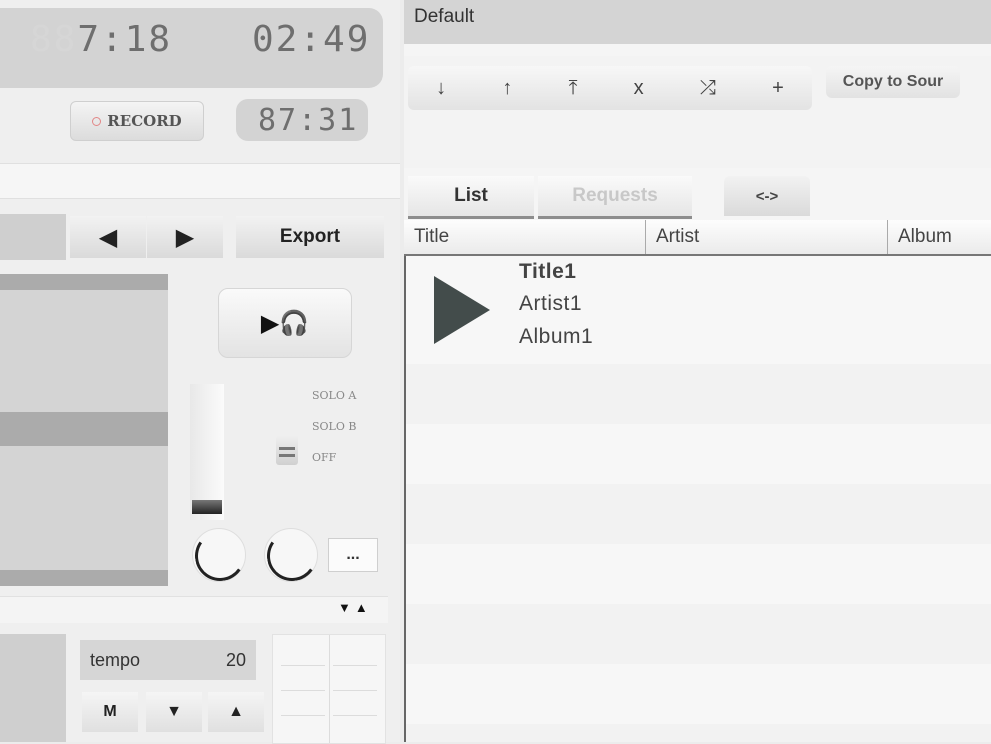  What do you see at coordinates (194, 609) in the screenshot?
I see `sort-bar` at bounding box center [194, 609].